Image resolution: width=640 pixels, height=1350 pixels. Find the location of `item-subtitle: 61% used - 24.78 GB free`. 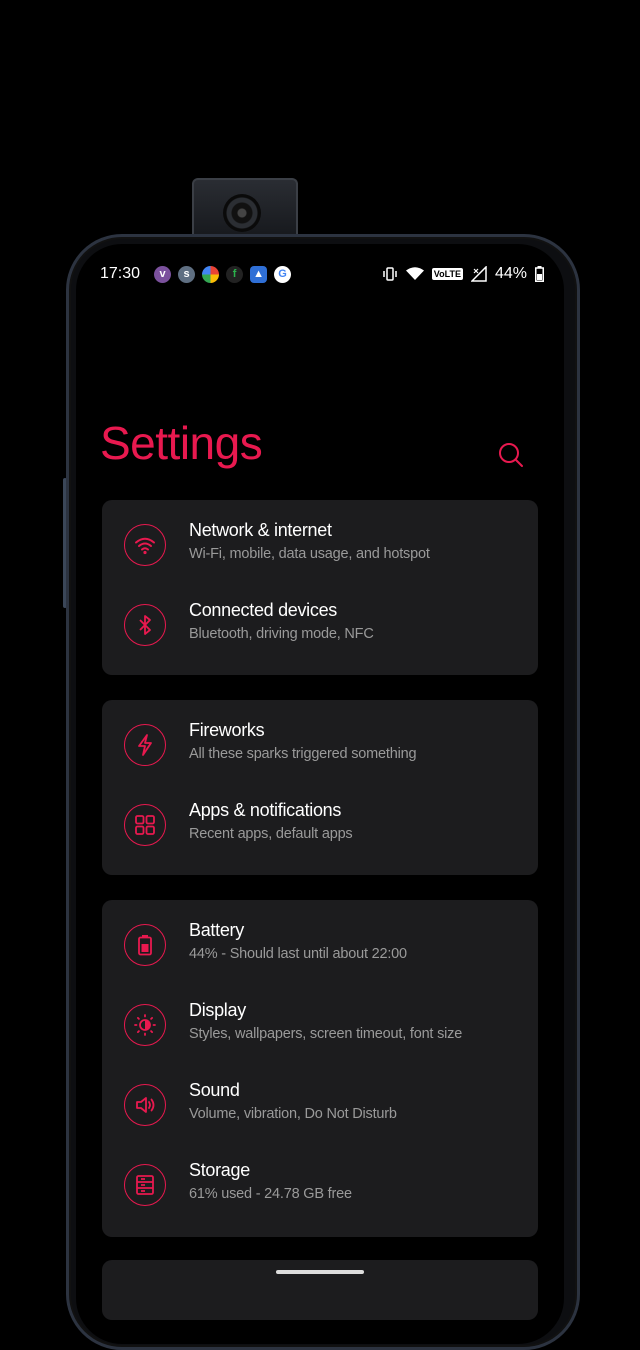

item-subtitle: 61% used - 24.78 GB free is located at coordinates (270, 1194).